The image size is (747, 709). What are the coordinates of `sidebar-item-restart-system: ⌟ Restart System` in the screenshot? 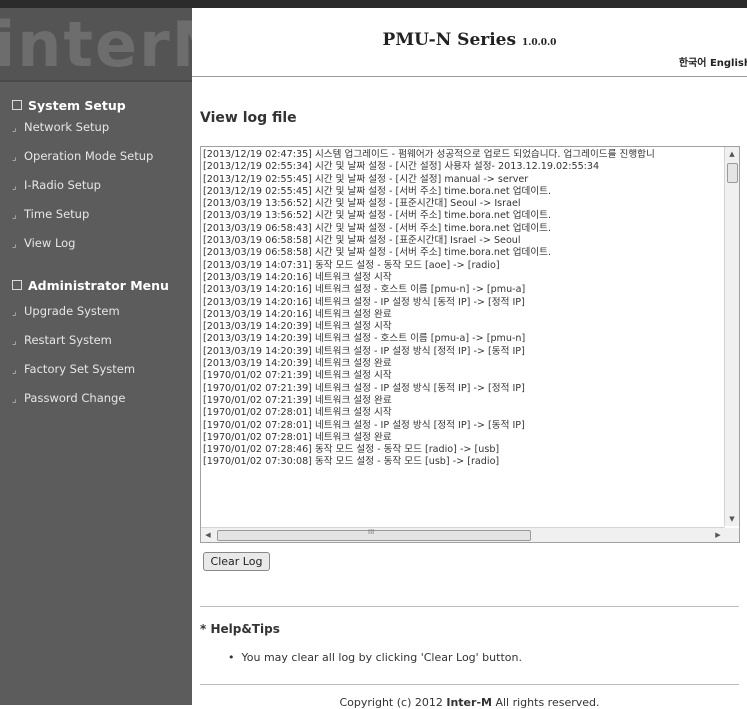 It's located at (62, 340).